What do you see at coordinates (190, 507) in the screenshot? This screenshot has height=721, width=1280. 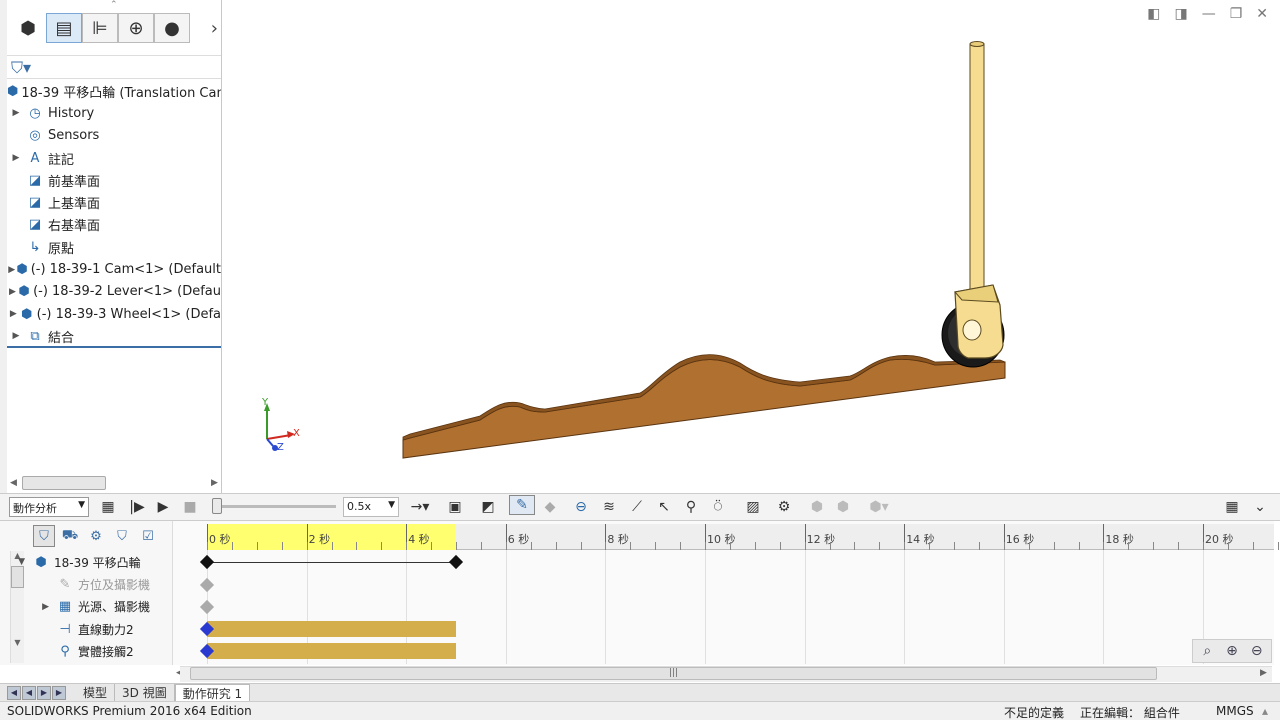 I see `stop-icon: ■` at bounding box center [190, 507].